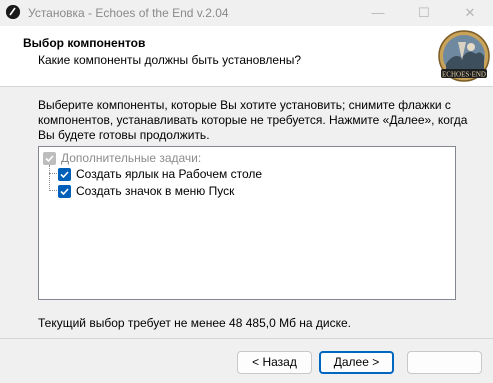 This screenshot has width=493, height=383. What do you see at coordinates (470, 13) in the screenshot?
I see `close-icon: ✕` at bounding box center [470, 13].